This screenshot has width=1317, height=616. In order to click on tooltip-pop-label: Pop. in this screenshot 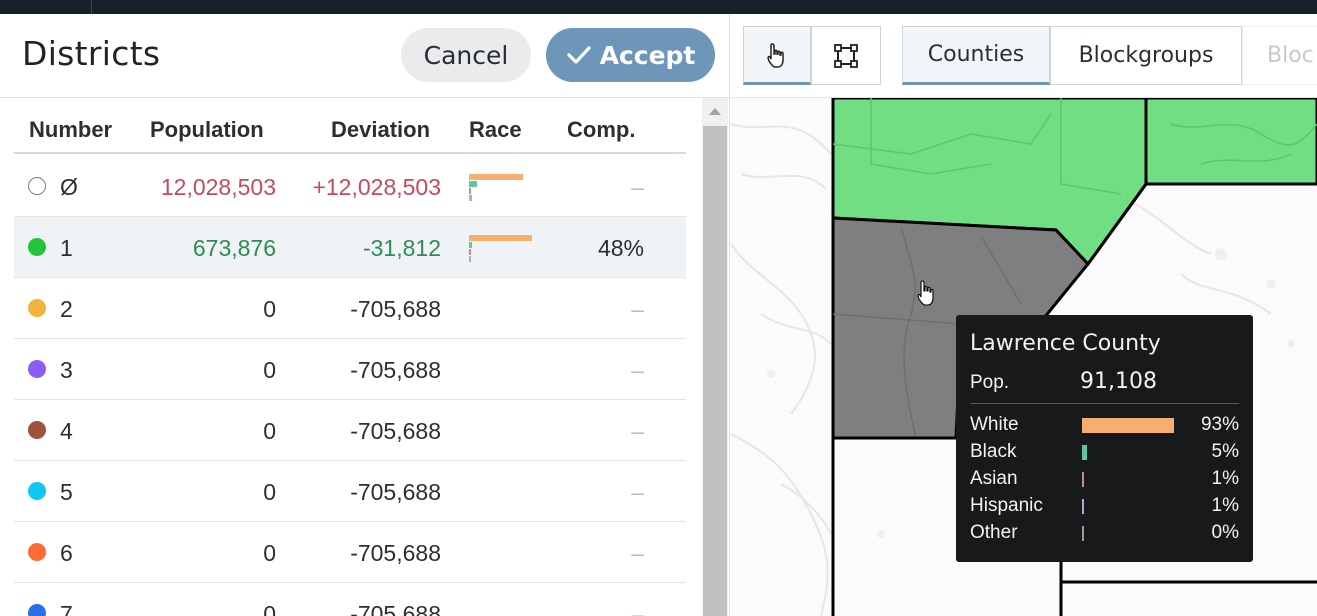, I will do `click(990, 382)`.